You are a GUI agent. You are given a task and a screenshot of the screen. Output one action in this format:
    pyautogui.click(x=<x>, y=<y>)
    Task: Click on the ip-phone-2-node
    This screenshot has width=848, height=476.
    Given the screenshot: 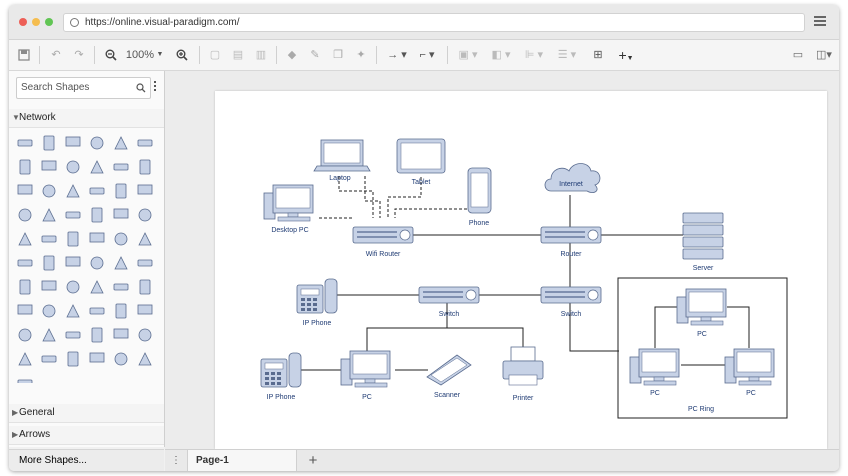 What is the action you would take?
    pyautogui.click(x=281, y=370)
    